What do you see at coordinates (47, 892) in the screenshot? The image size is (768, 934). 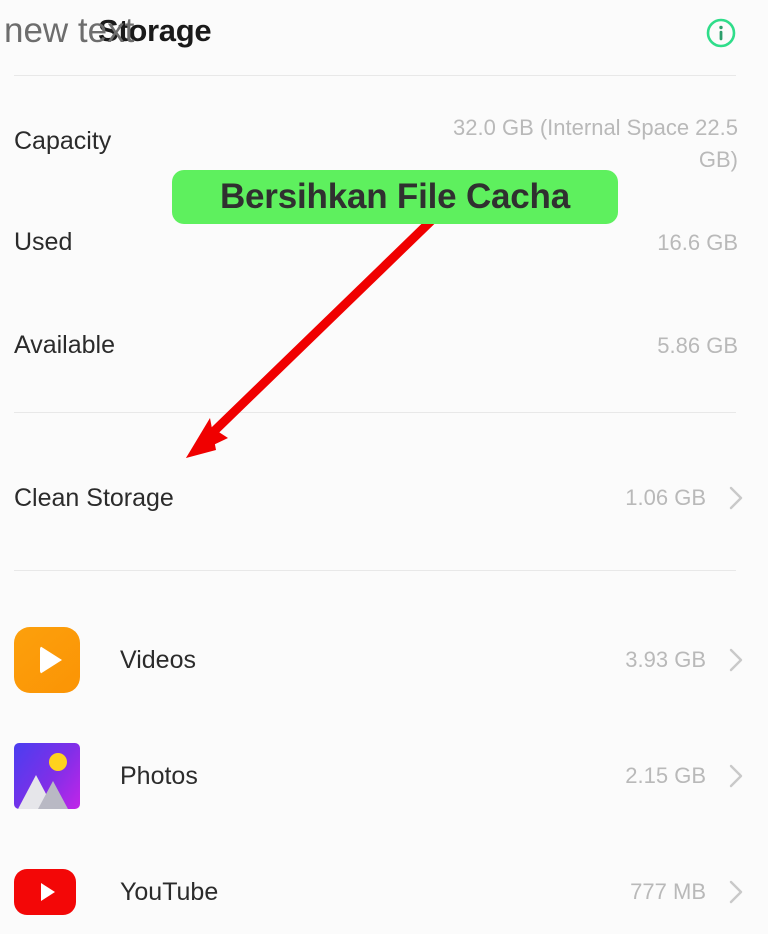 I see `youtube-icon` at bounding box center [47, 892].